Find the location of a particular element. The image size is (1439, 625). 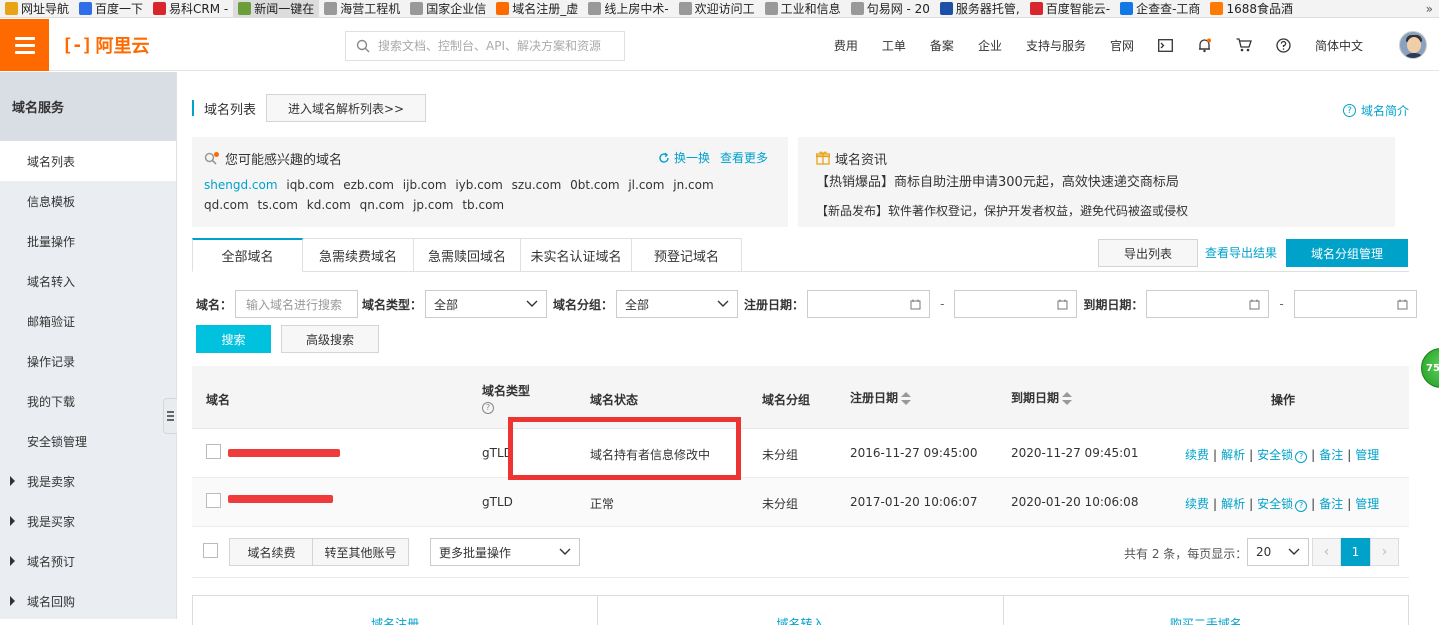

tab-unverified: 未实名认证域名 is located at coordinates (576, 255).